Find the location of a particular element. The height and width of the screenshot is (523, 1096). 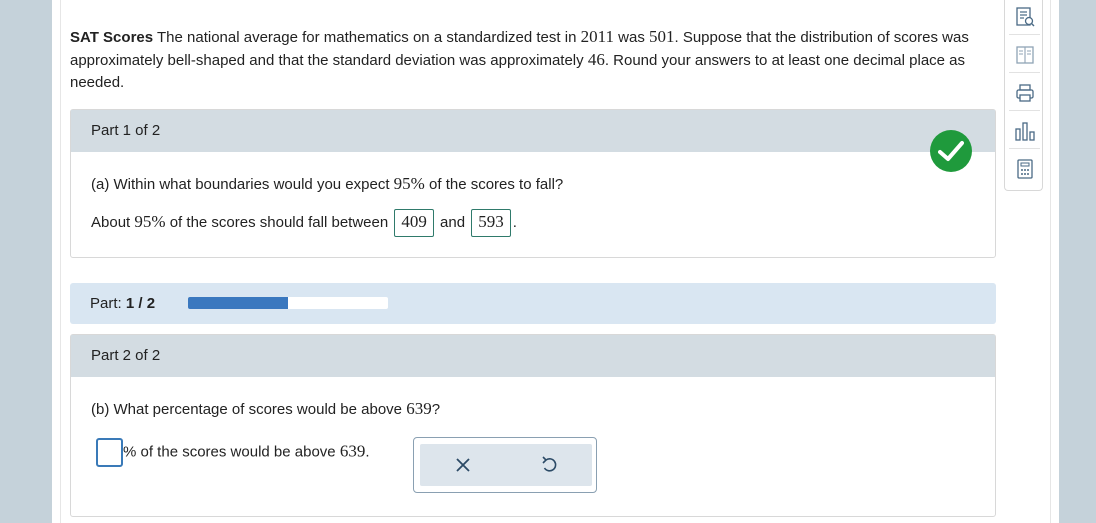

question-text: of the scores to fall? is located at coordinates (496, 184).